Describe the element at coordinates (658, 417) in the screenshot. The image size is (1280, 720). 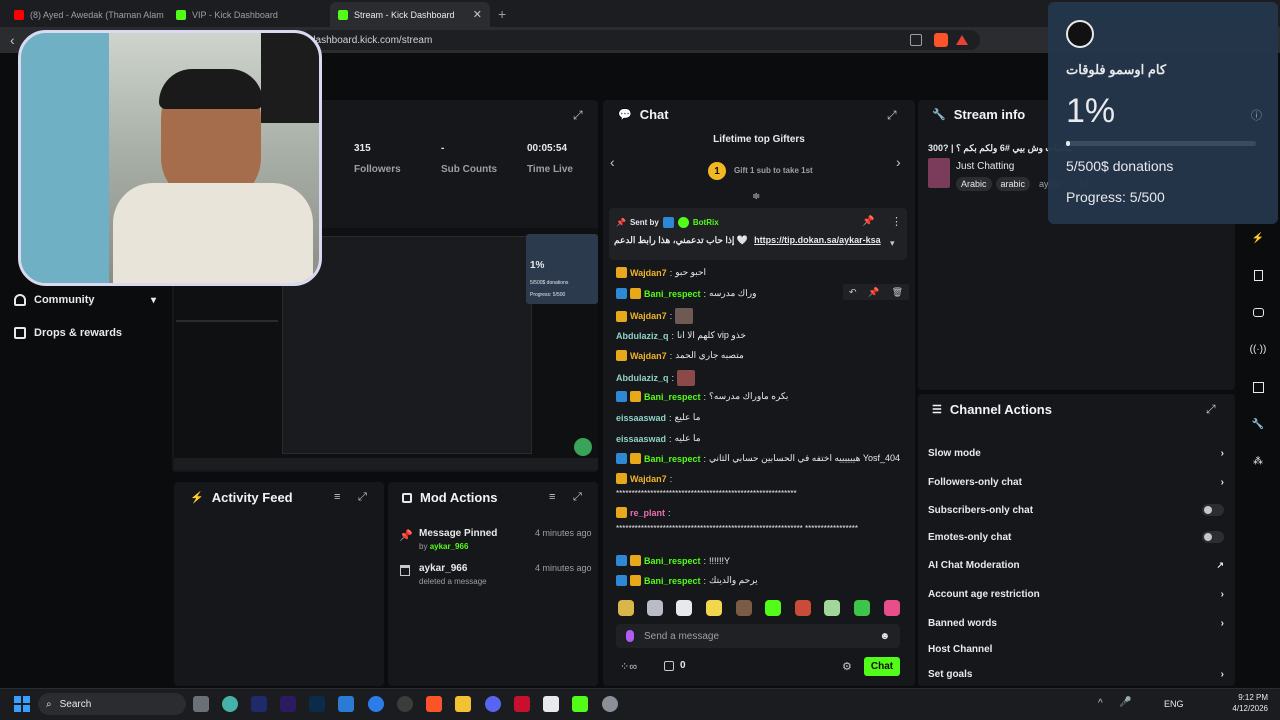
I see `chat-message: eissaaswad: ما عليع` at that location.